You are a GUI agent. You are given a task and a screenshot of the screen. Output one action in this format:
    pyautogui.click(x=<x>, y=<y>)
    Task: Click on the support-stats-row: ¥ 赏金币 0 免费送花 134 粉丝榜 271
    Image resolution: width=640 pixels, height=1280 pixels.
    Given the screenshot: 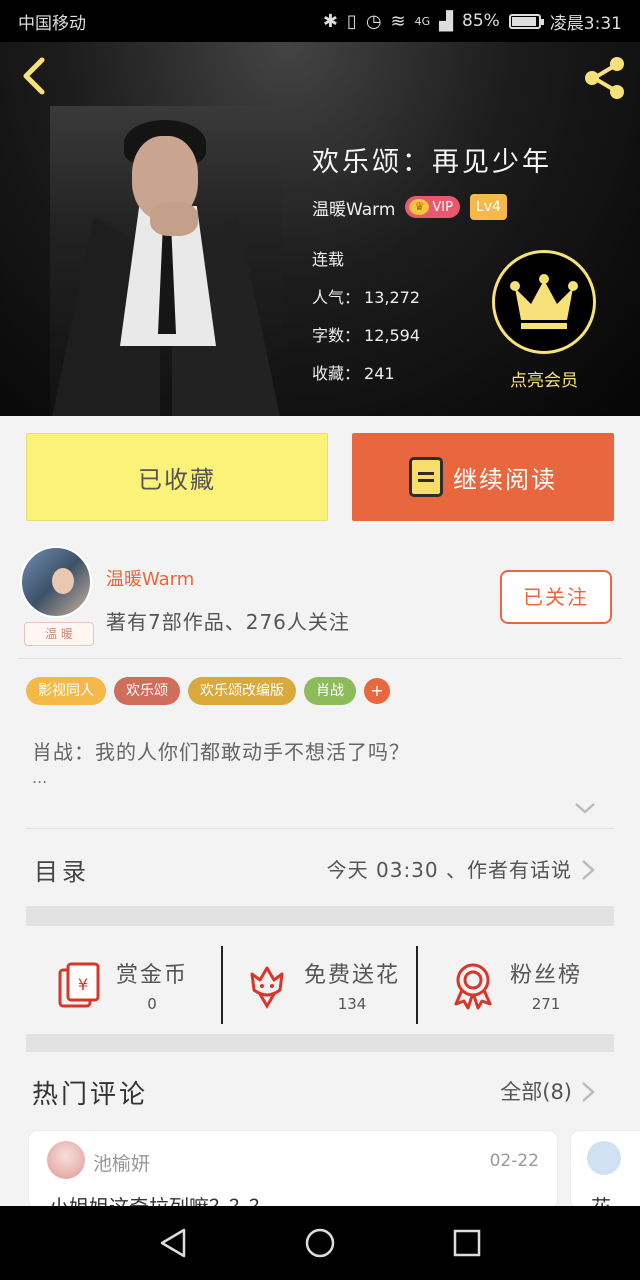 What is the action you would take?
    pyautogui.click(x=320, y=985)
    